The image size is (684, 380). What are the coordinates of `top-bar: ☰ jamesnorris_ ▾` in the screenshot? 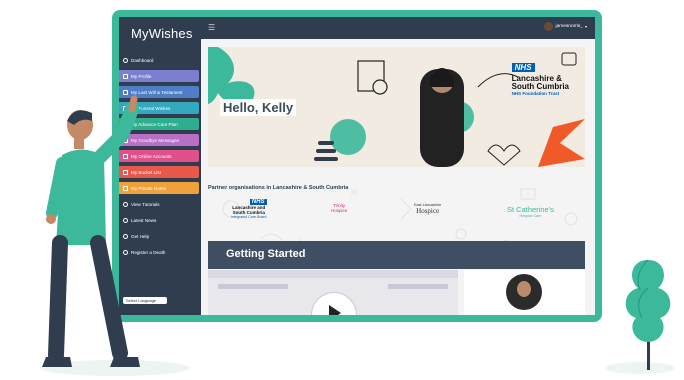 It's located at (398, 28).